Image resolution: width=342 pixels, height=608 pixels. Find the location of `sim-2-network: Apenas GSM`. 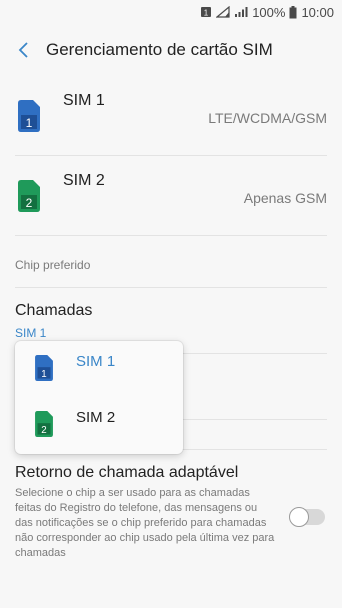

sim-2-network: Apenas GSM is located at coordinates (285, 198).